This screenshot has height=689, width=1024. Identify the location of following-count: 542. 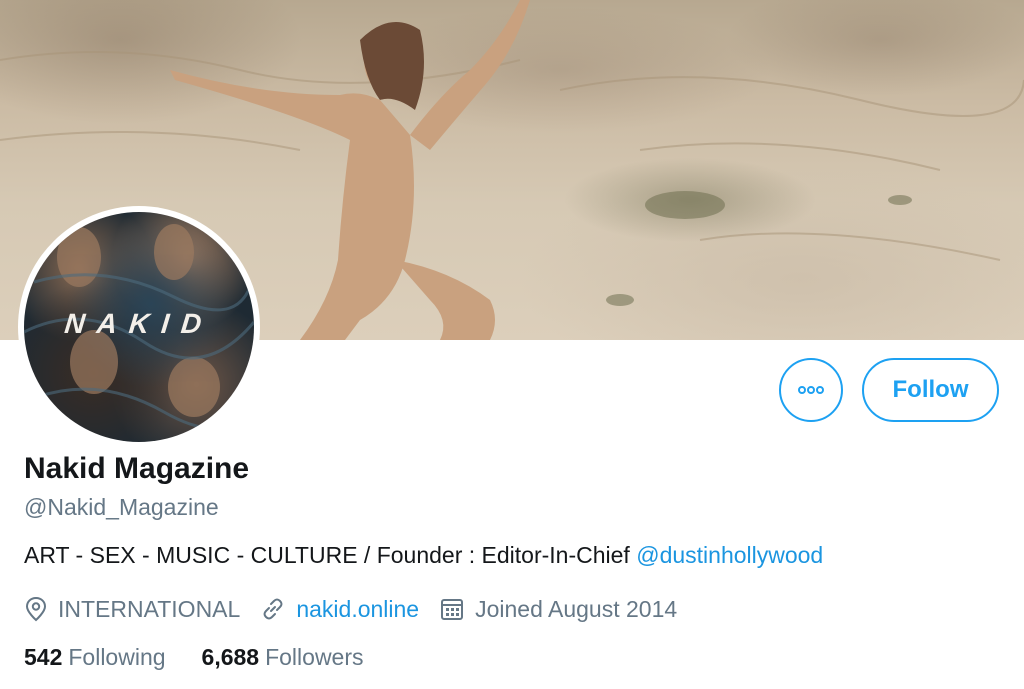
(43, 657).